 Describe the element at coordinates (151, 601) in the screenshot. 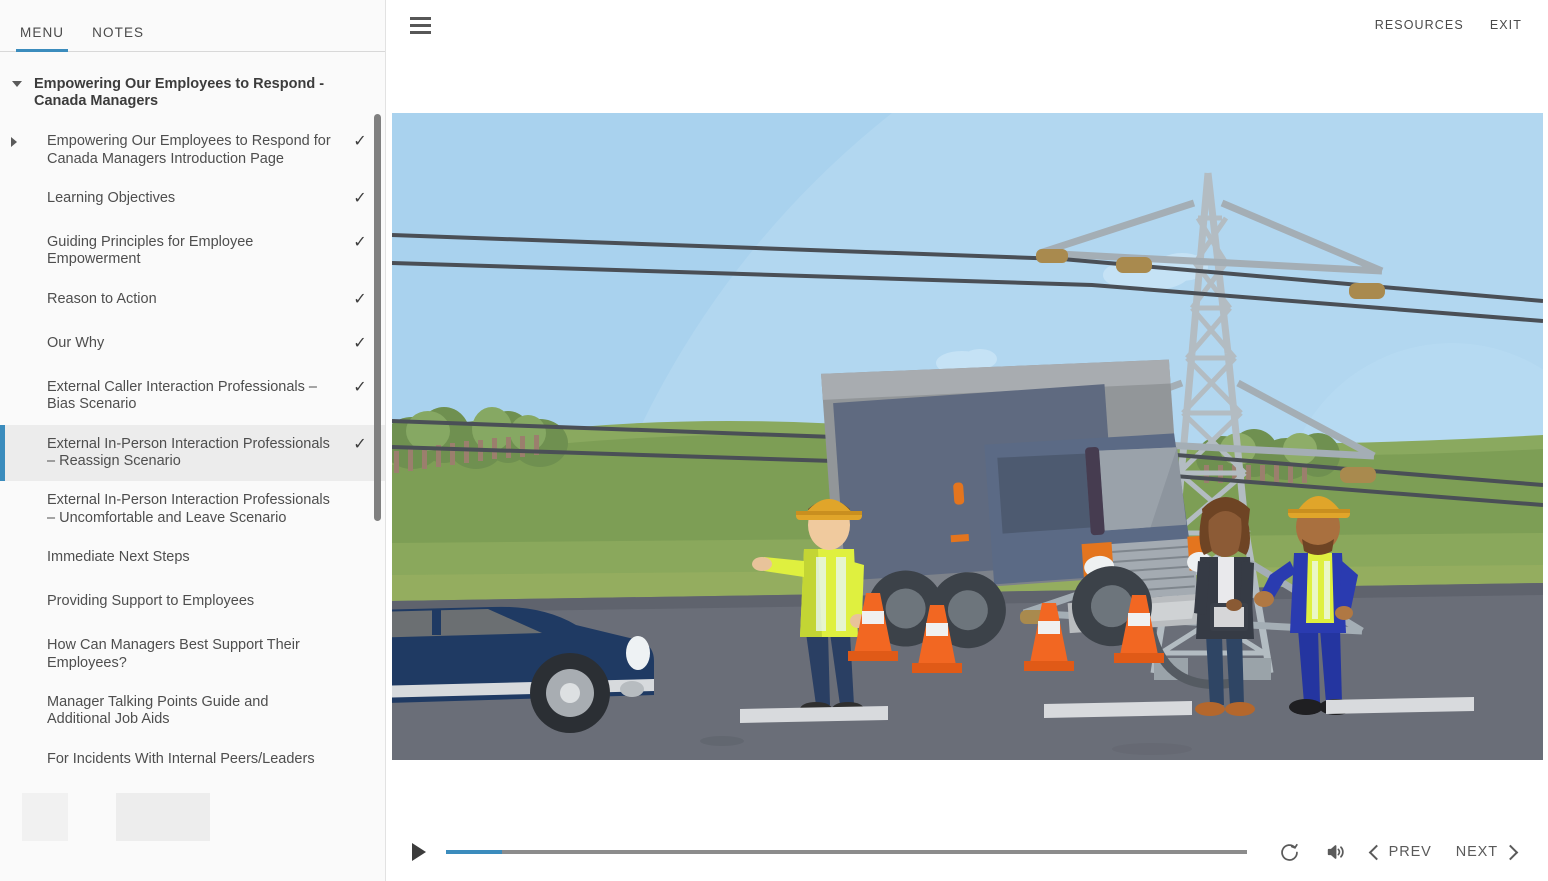

I see `toc-item-label: Providing Support to Employees` at that location.